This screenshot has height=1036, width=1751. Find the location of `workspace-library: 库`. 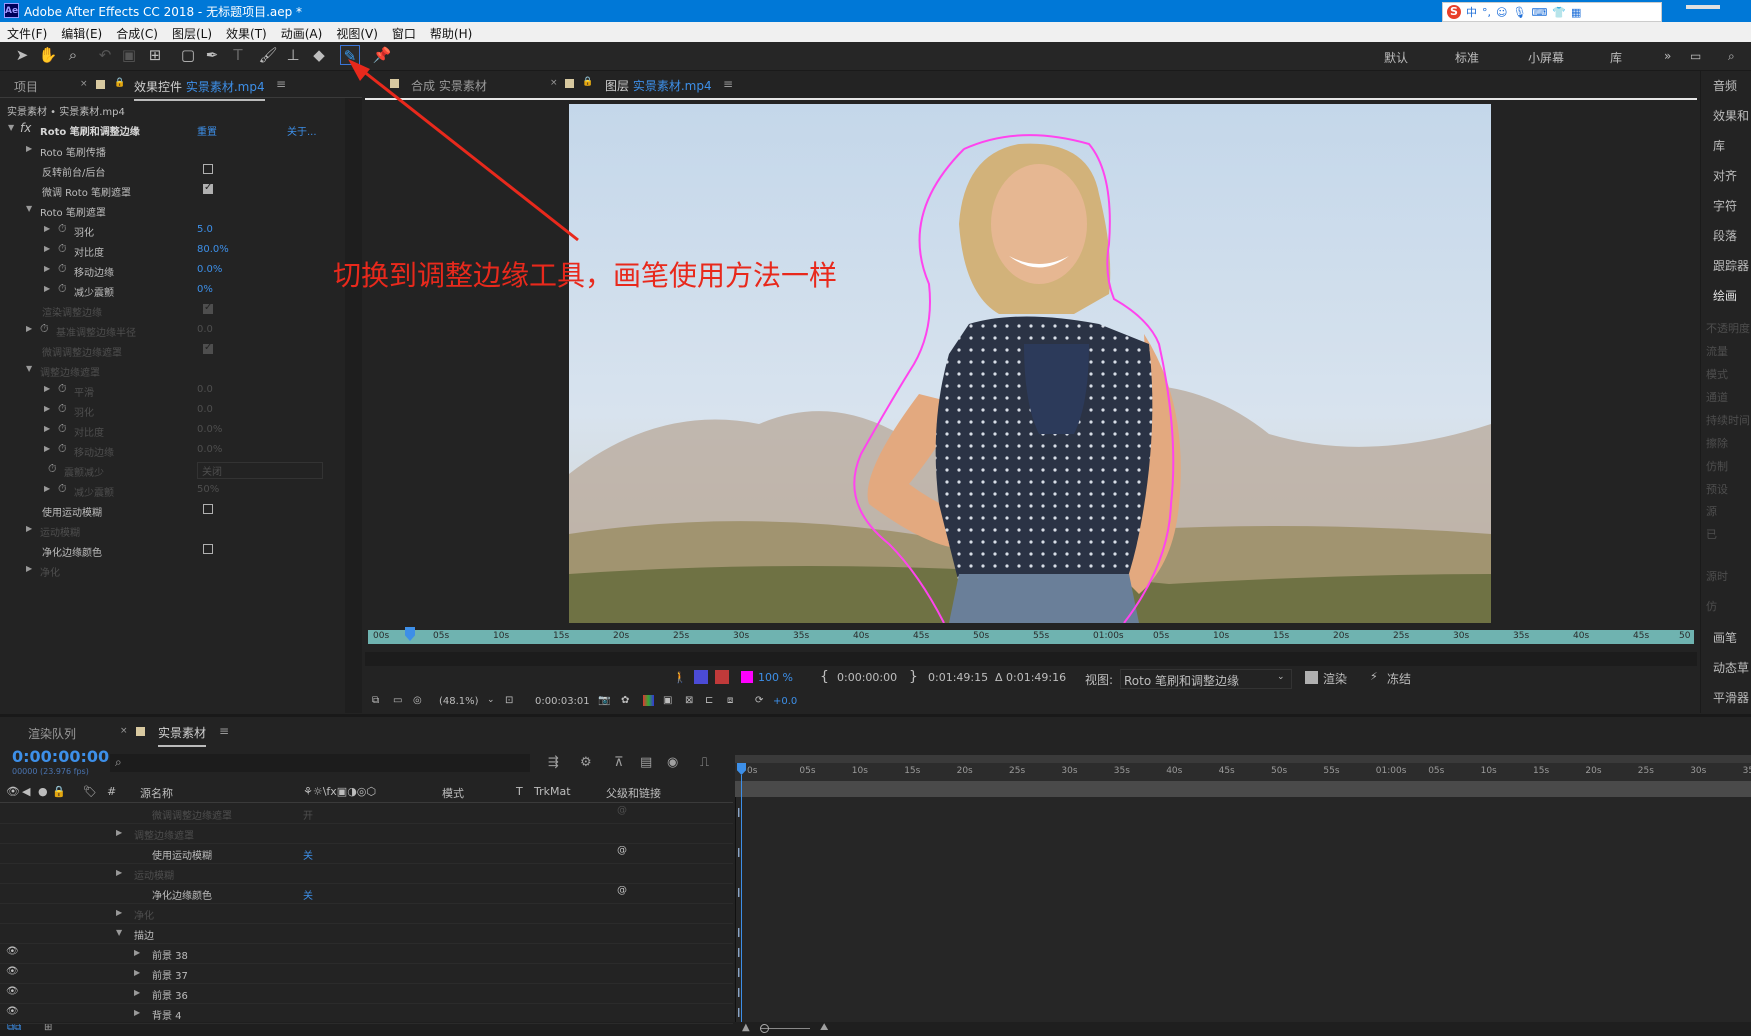

workspace-library: 库 is located at coordinates (1616, 57).